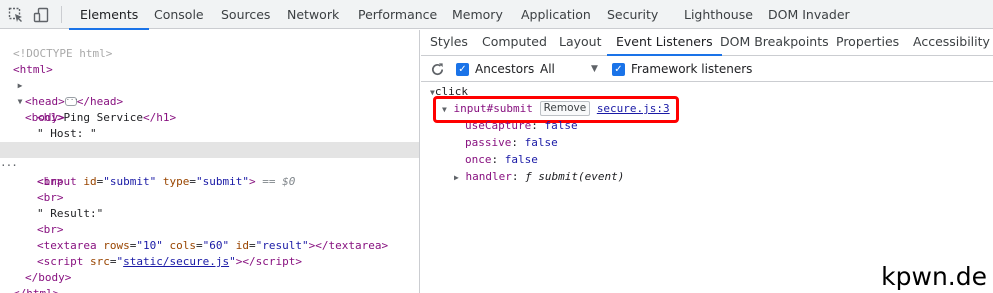  What do you see at coordinates (477, 14) in the screenshot?
I see `tab-memory: Memory` at bounding box center [477, 14].